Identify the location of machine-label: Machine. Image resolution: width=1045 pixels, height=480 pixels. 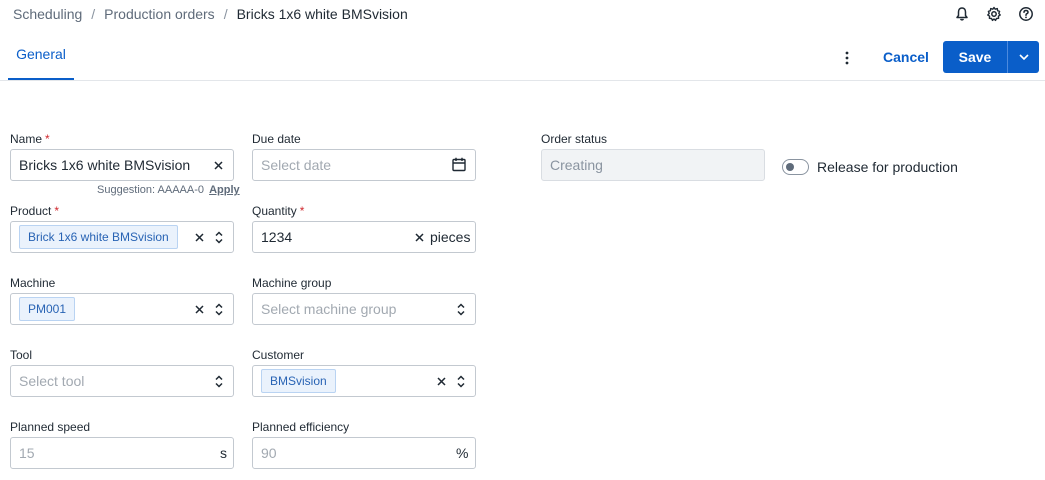
(33, 283).